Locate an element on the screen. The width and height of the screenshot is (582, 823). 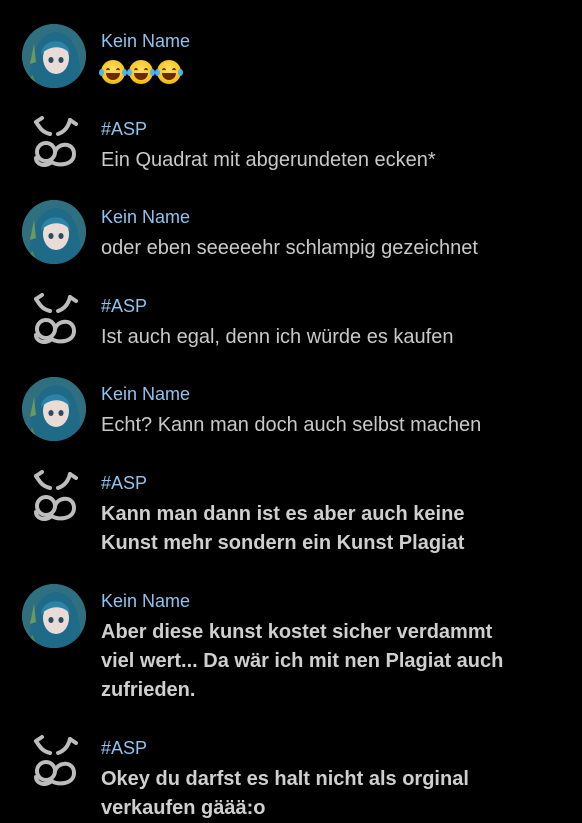
message-text-line: zufrieden. is located at coordinates (148, 690).